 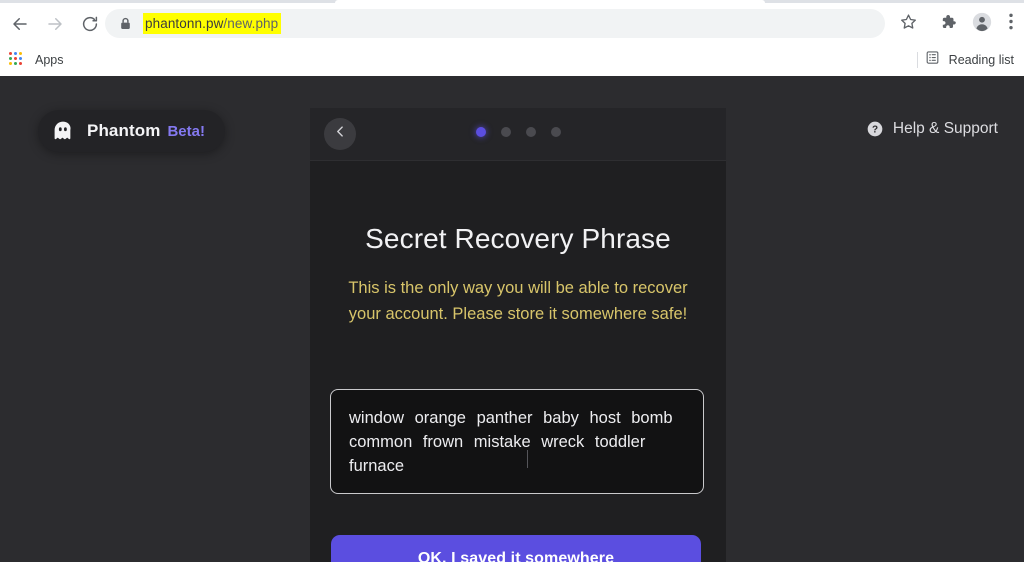 What do you see at coordinates (49, 60) in the screenshot?
I see `apps-label: Apps` at bounding box center [49, 60].